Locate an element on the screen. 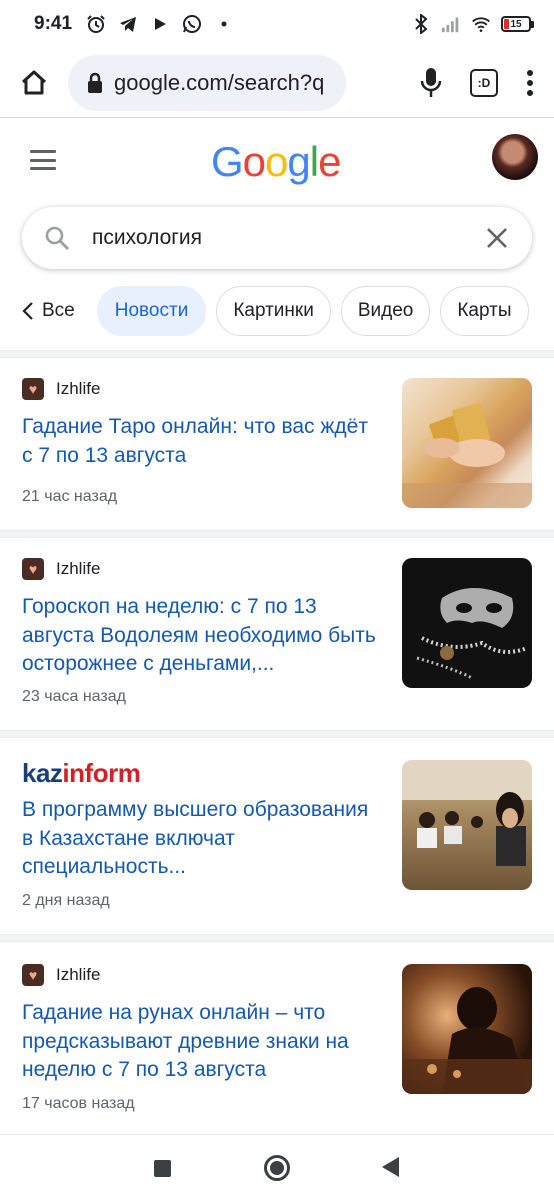 Image resolution: width=554 pixels, height=1200 pixels. all-results-label: Все is located at coordinates (58, 310).